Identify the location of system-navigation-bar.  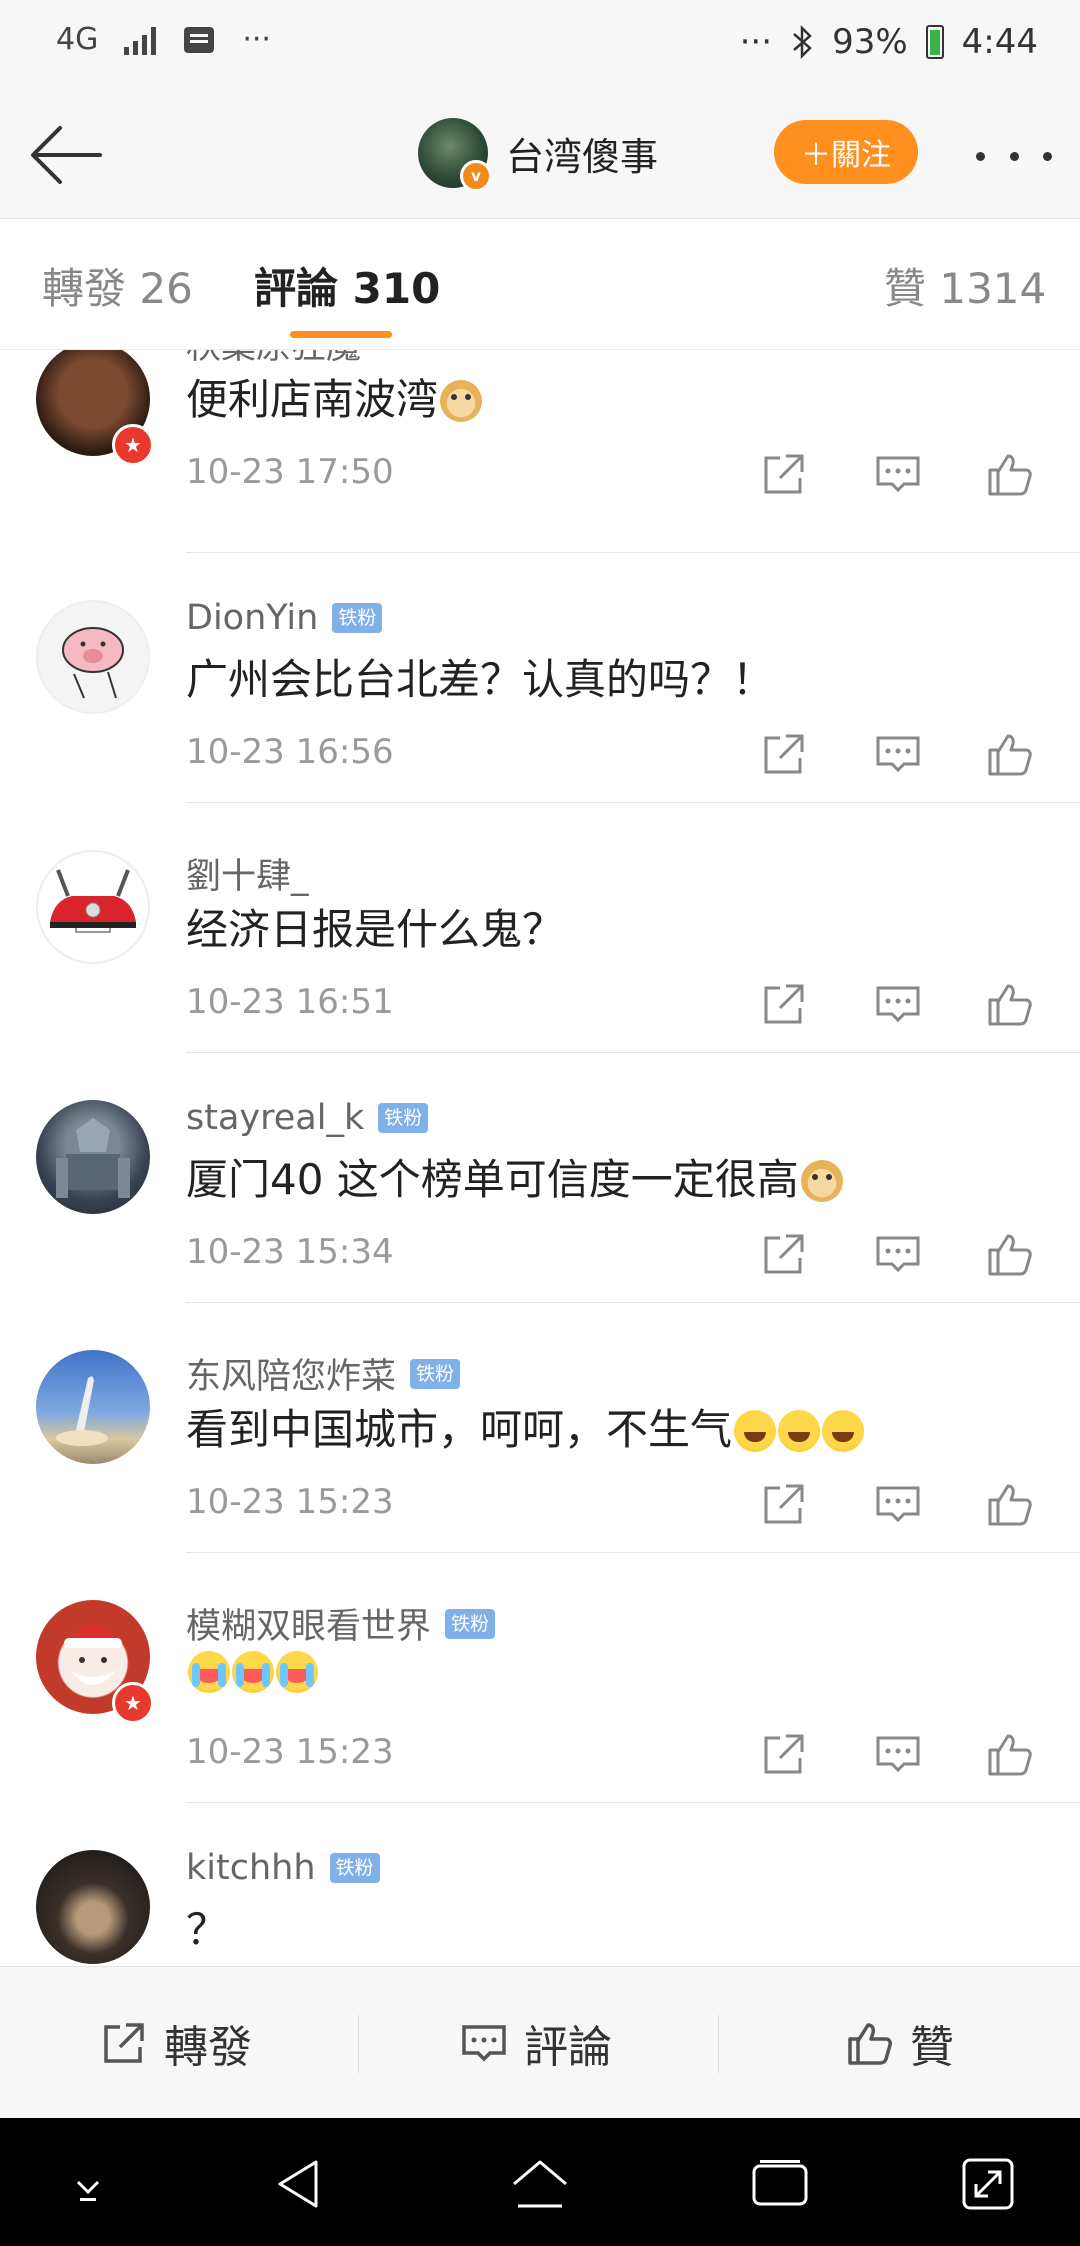
(540, 2182).